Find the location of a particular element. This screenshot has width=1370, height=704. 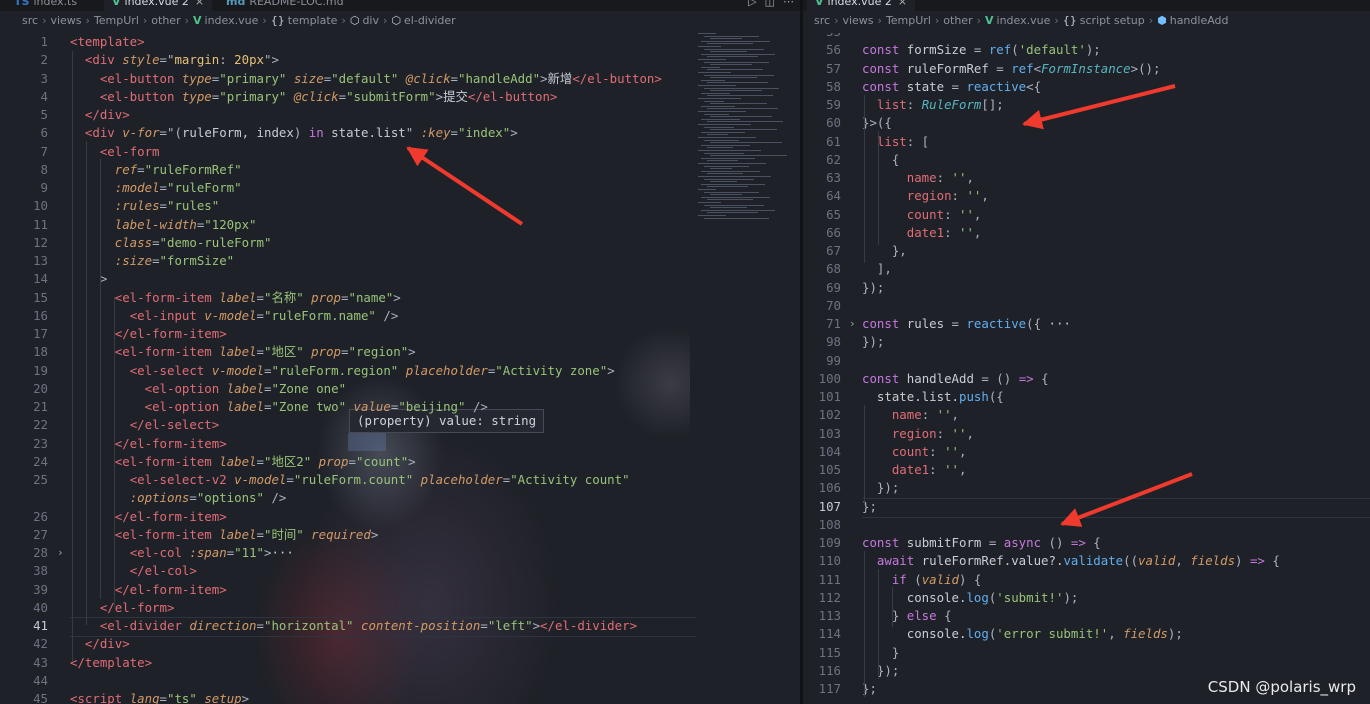

code-line: 65 count: '', is located at coordinates (1086, 215).